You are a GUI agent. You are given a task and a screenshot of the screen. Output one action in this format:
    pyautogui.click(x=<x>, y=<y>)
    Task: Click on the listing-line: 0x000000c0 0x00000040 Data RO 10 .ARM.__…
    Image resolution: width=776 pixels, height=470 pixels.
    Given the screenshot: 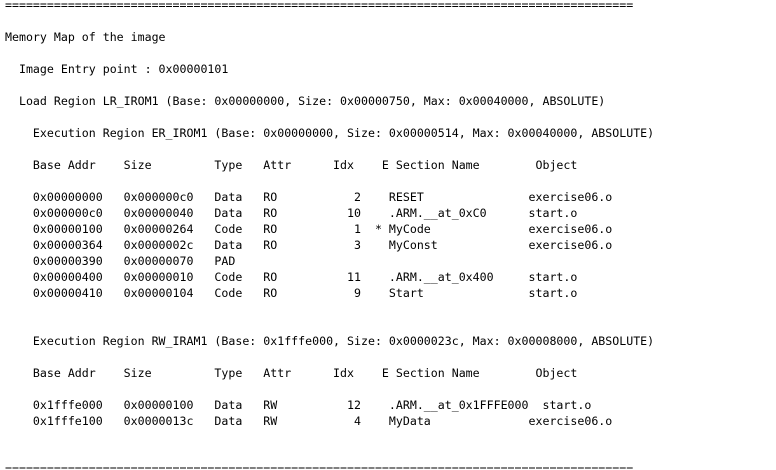 What is the action you would take?
    pyautogui.click(x=291, y=213)
    